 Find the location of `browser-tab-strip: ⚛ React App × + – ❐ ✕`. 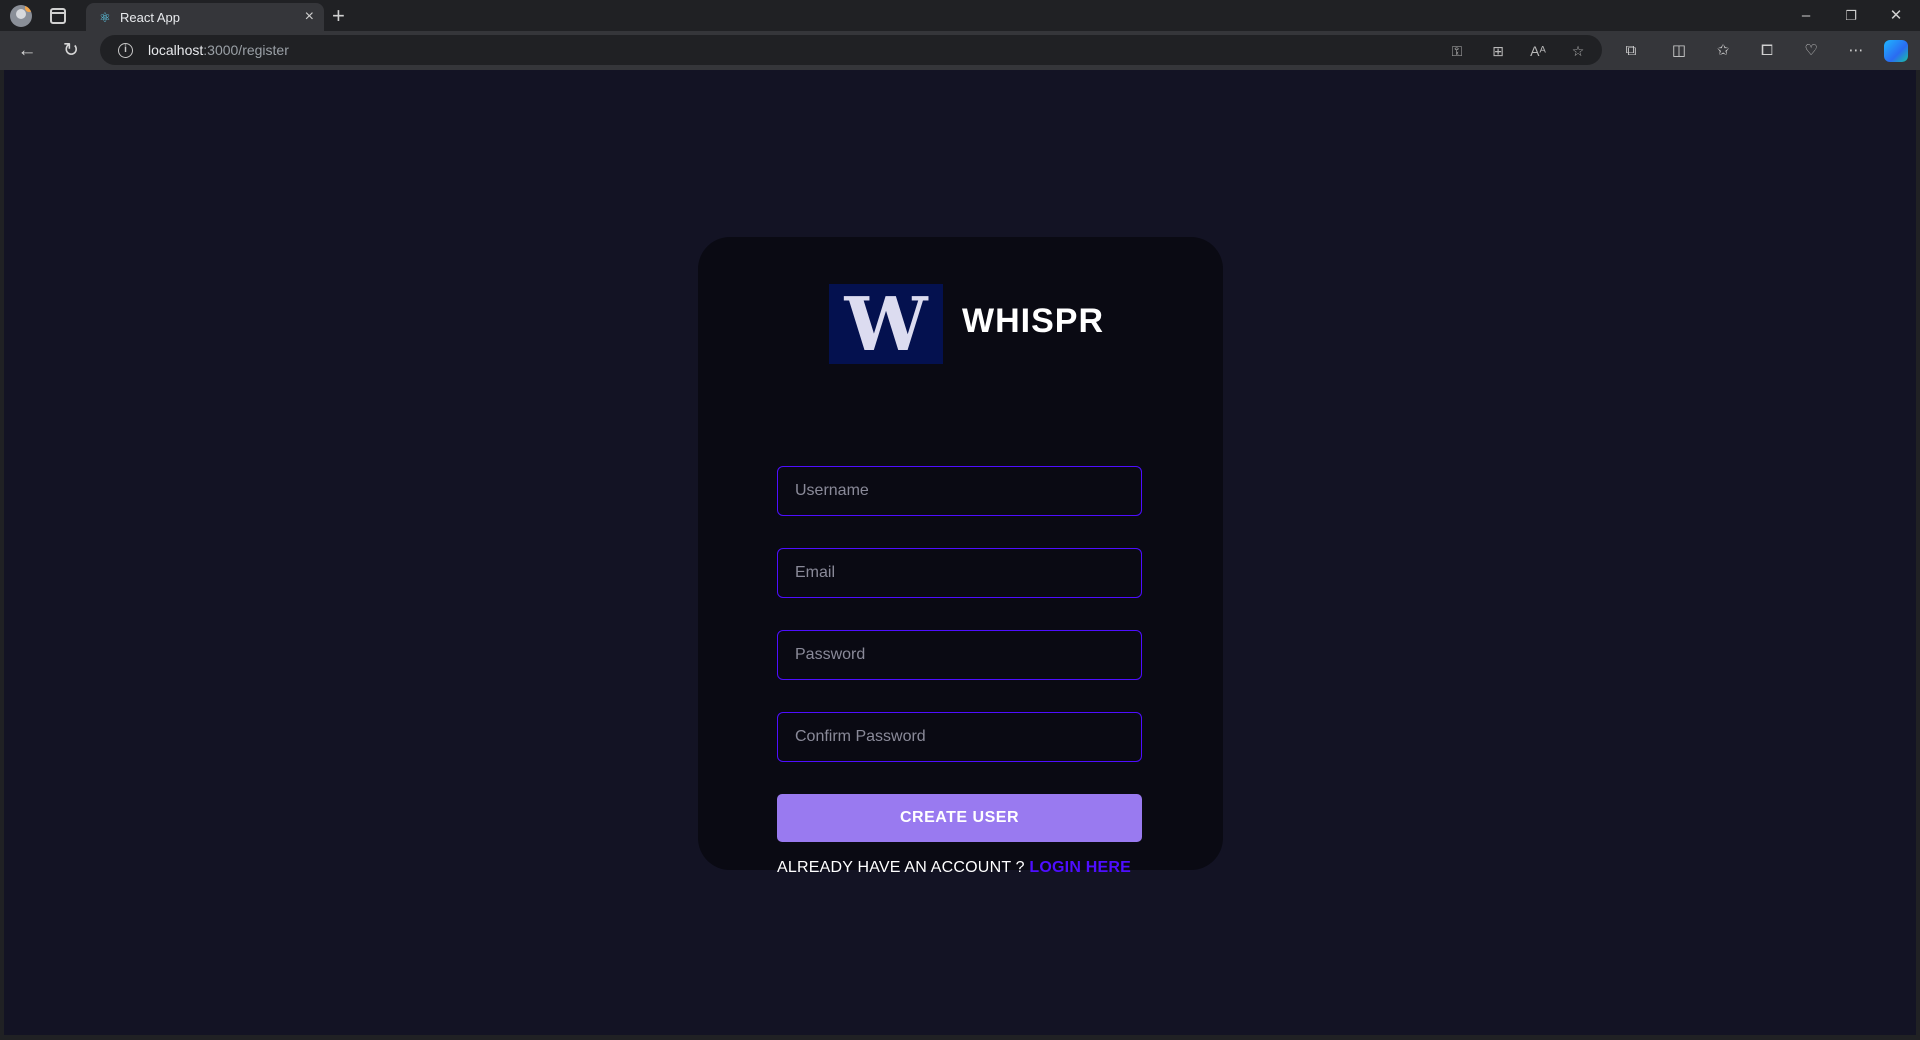

browser-tab-strip: ⚛ React App × + – ❐ ✕ is located at coordinates (960, 16).